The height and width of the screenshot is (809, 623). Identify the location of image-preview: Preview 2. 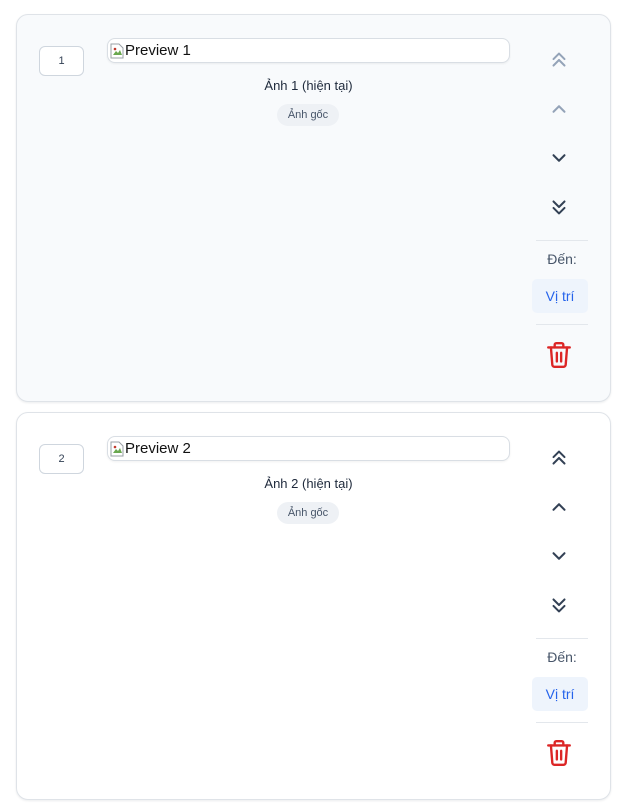
(308, 448).